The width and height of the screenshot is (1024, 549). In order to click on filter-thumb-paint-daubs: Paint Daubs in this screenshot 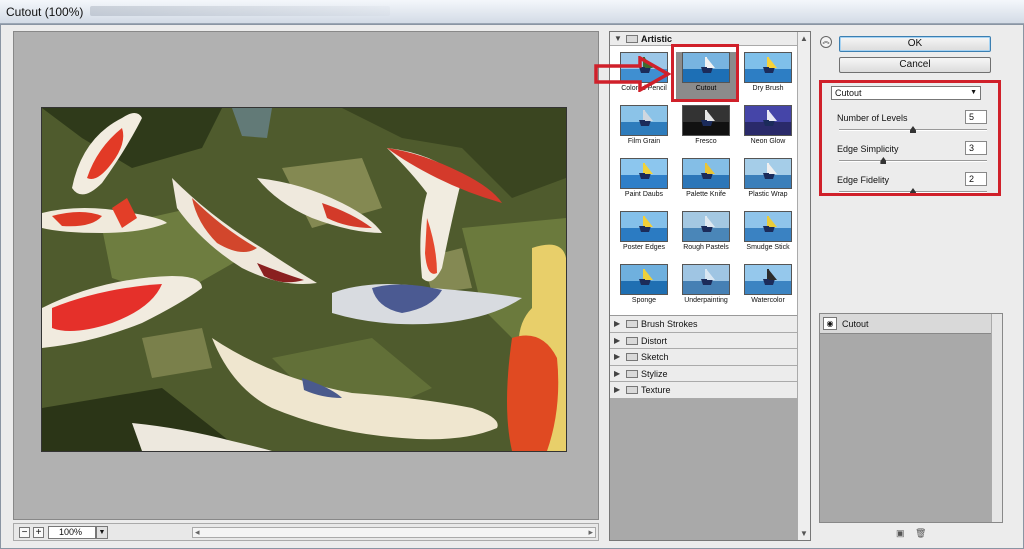, I will do `click(644, 183)`.